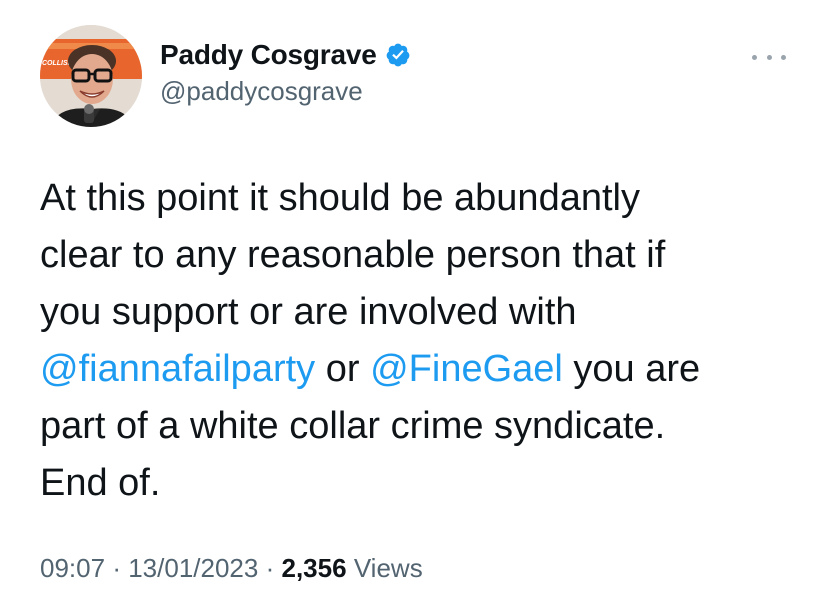 Image resolution: width=828 pixels, height=605 pixels. I want to click on mention-fiannafailparty: @fiannafailparty, so click(177, 369).